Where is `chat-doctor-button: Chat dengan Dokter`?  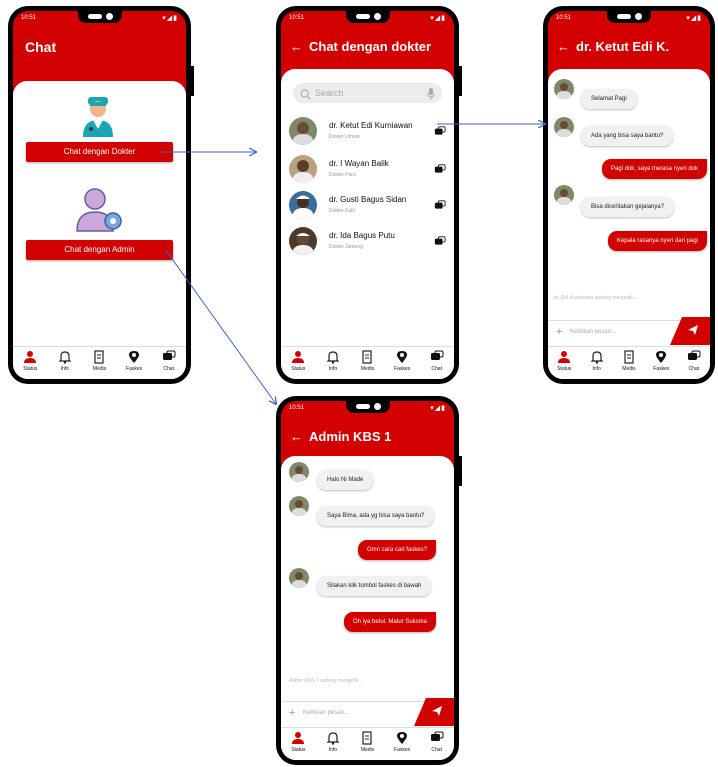
chat-doctor-button: Chat dengan Dokter is located at coordinates (99, 152).